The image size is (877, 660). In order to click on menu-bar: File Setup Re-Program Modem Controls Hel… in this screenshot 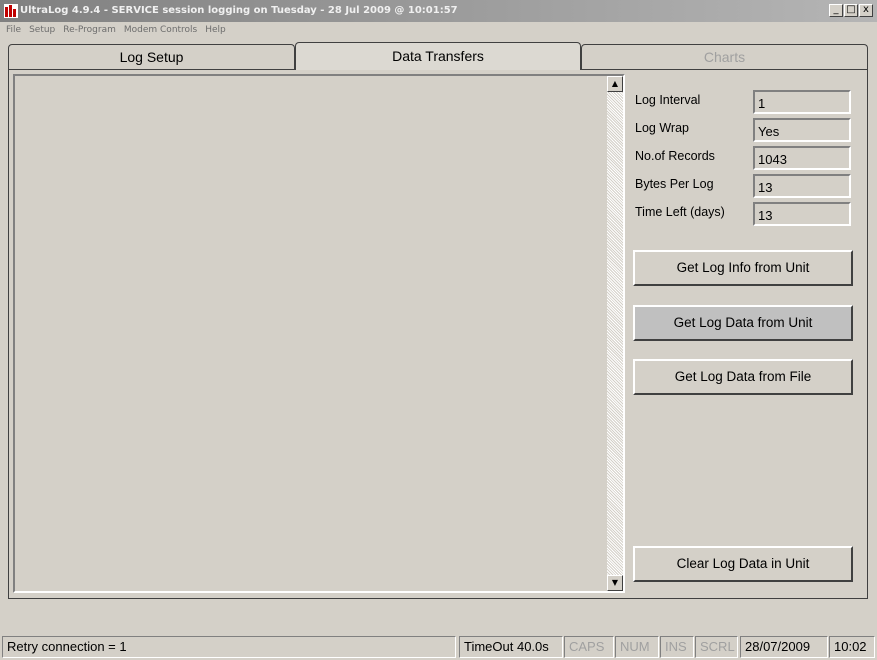, I will do `click(438, 30)`.